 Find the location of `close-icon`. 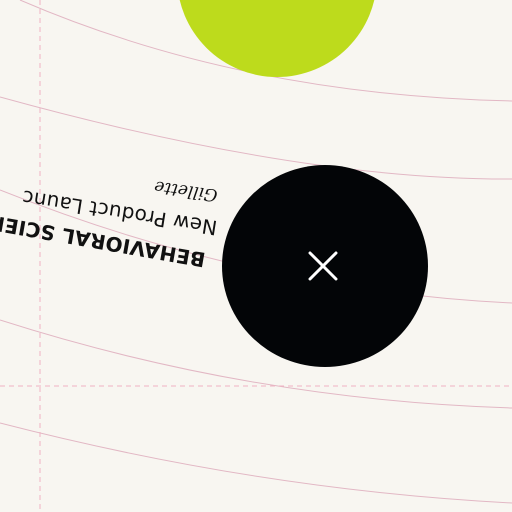

close-icon is located at coordinates (323, 266).